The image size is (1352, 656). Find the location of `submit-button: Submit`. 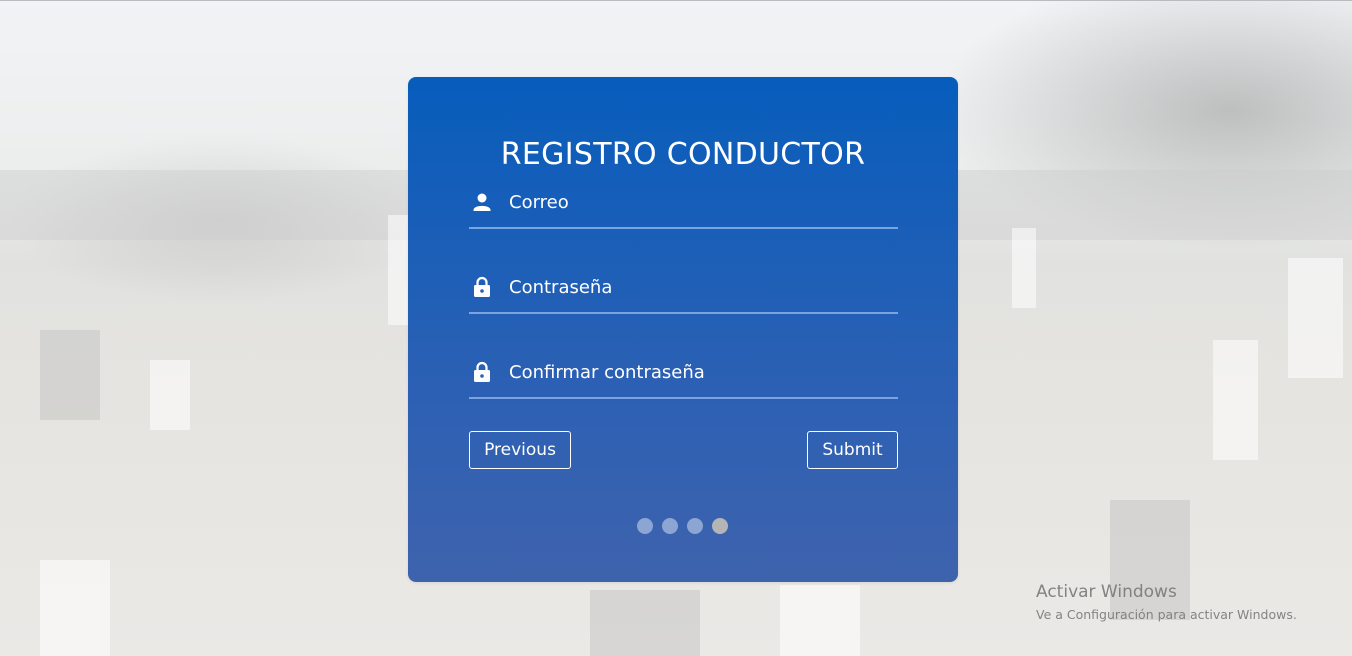

submit-button: Submit is located at coordinates (852, 450).